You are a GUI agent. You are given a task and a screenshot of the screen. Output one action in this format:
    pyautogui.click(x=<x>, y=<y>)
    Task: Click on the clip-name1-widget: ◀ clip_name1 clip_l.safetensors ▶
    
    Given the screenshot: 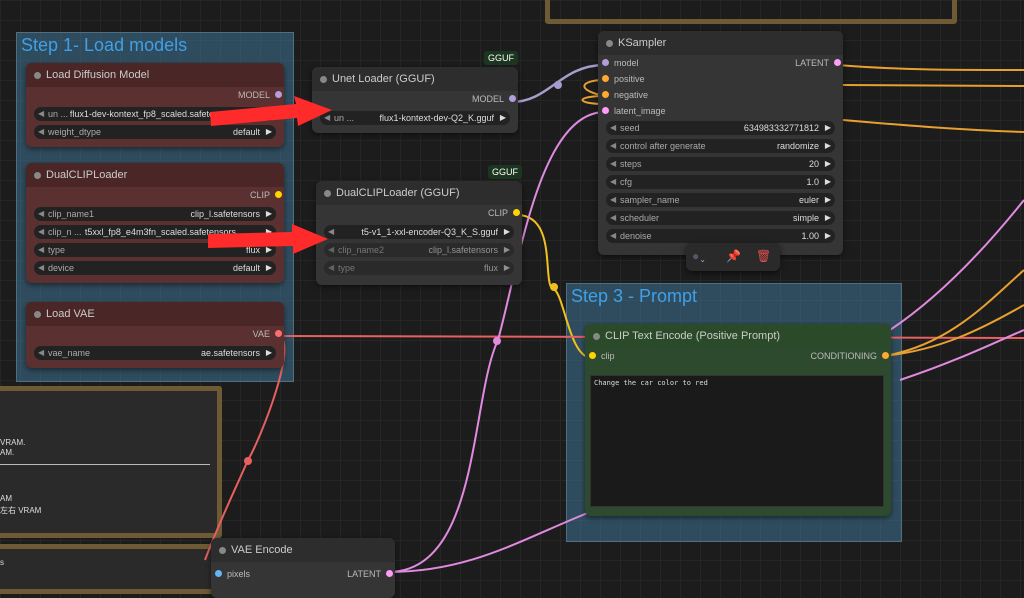 What is the action you would take?
    pyautogui.click(x=155, y=214)
    